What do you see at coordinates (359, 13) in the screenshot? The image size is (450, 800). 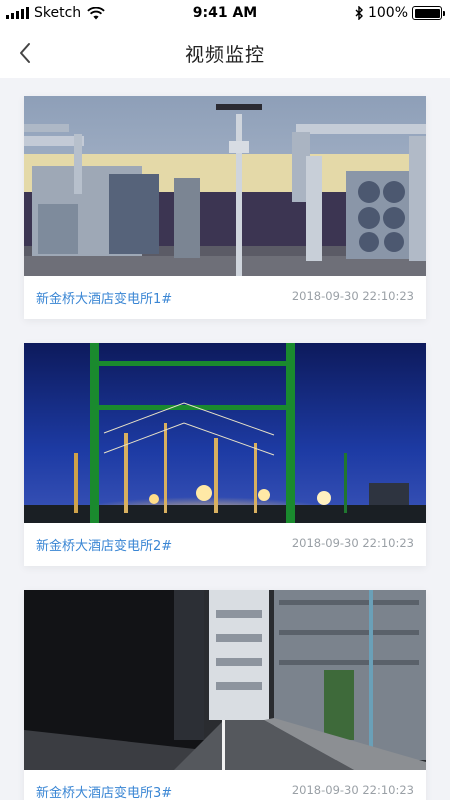 I see `bluetooth-icon` at bounding box center [359, 13].